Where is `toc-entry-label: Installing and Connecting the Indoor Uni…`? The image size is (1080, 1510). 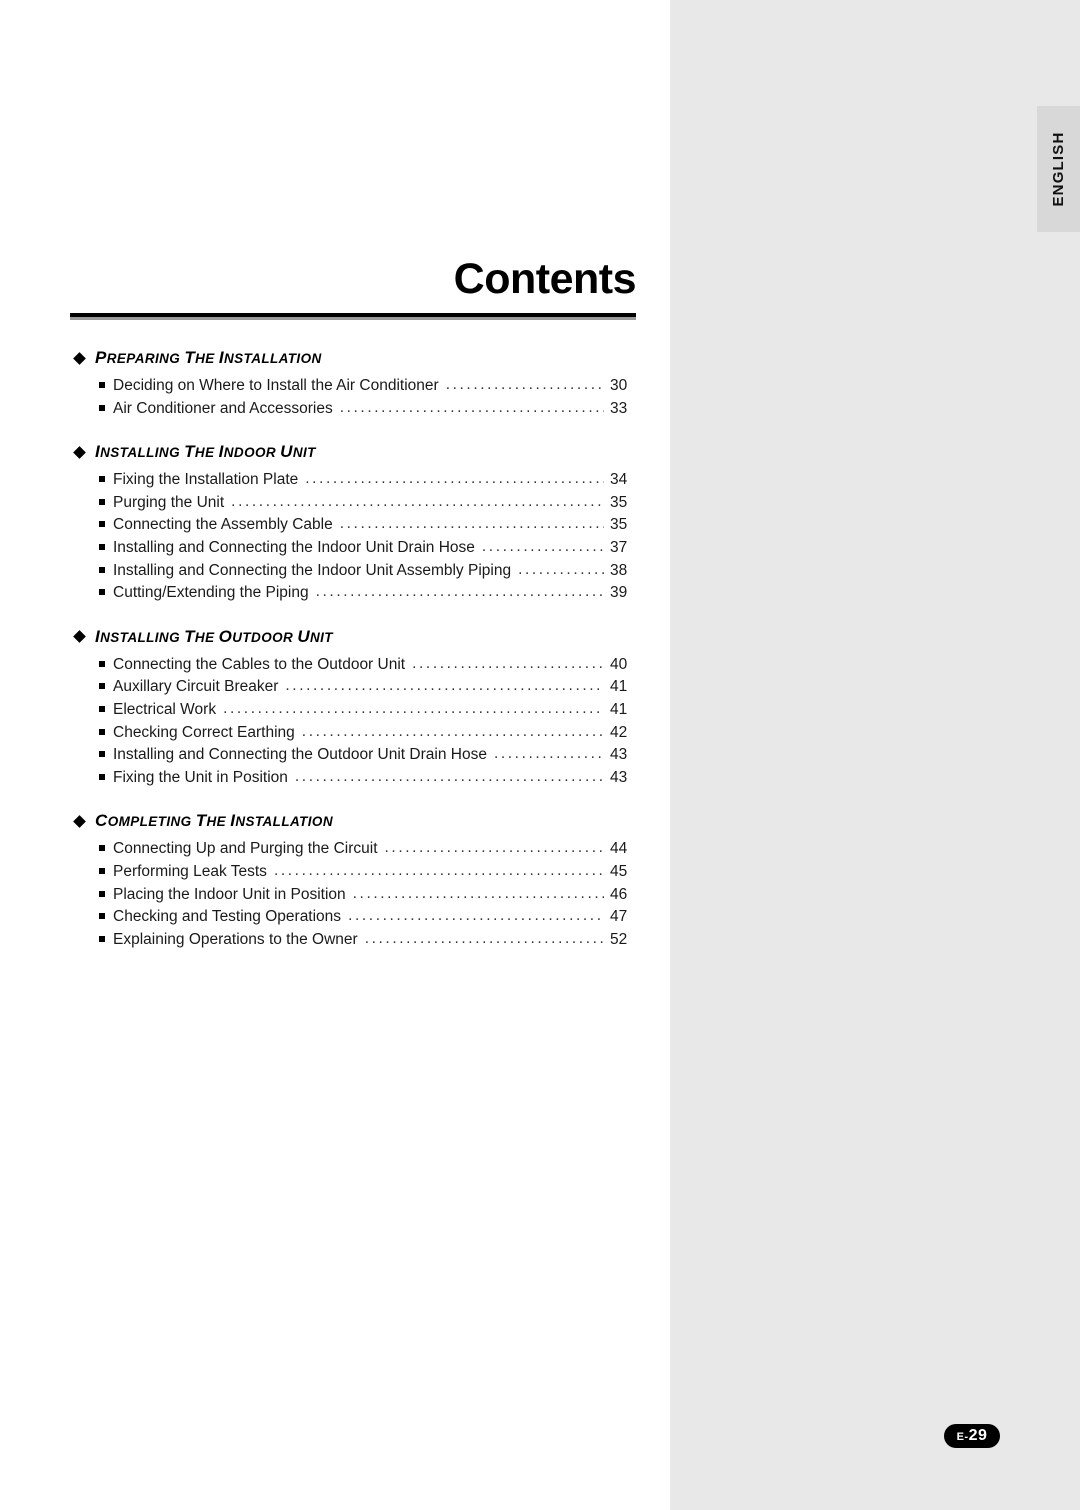 toc-entry-label: Installing and Connecting the Indoor Uni… is located at coordinates (294, 547).